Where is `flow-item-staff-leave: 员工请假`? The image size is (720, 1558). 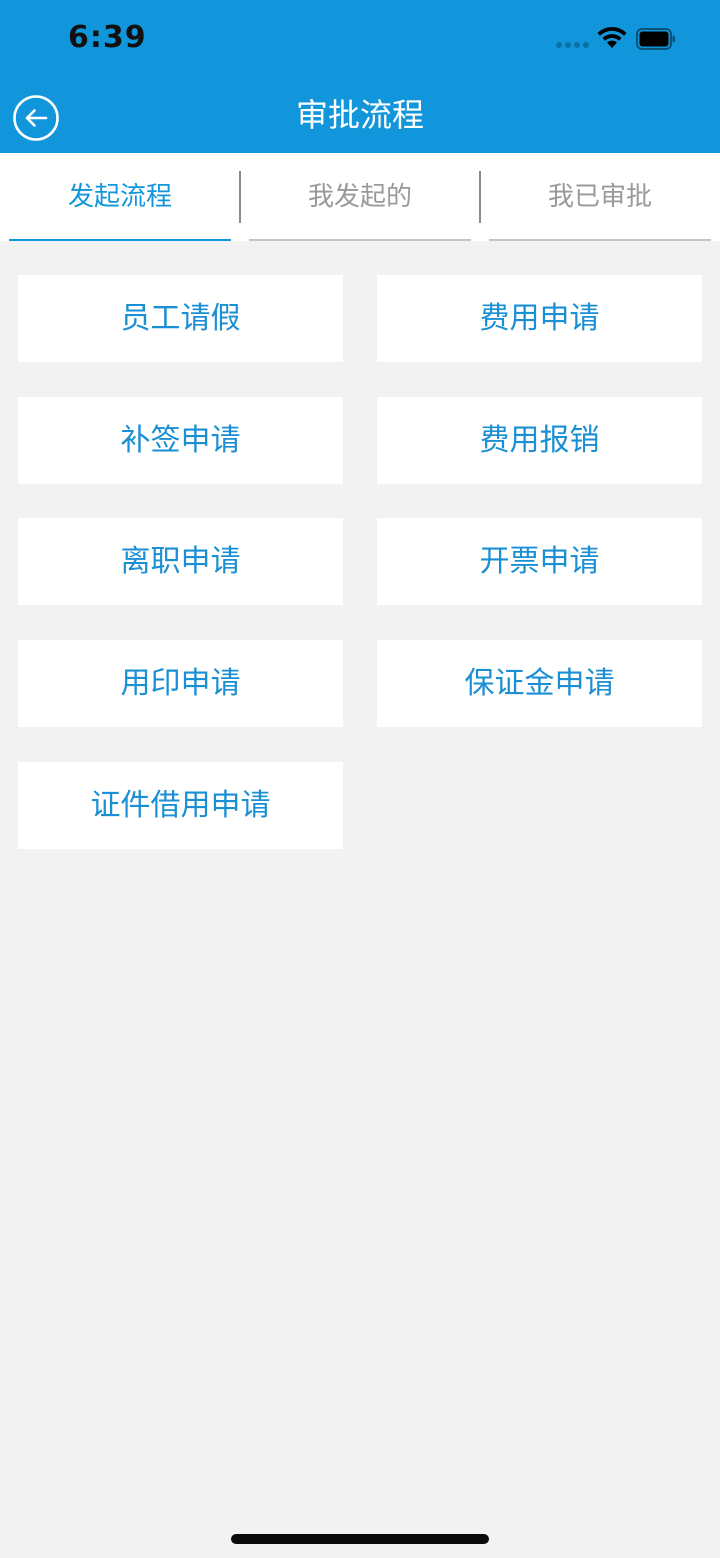 flow-item-staff-leave: 员工请假 is located at coordinates (180, 318).